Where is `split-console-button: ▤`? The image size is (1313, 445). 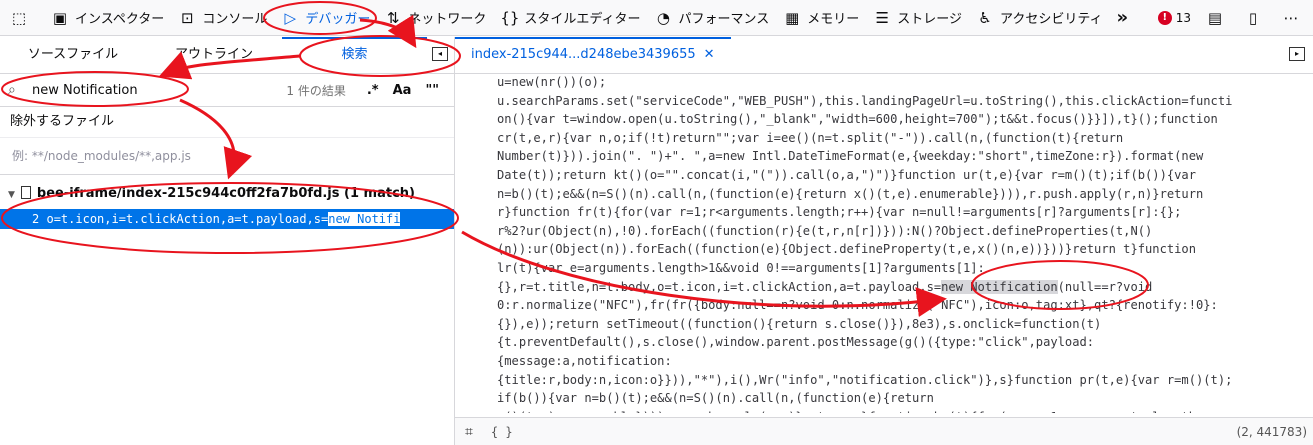
split-console-button: ▤ is located at coordinates (1218, 18).